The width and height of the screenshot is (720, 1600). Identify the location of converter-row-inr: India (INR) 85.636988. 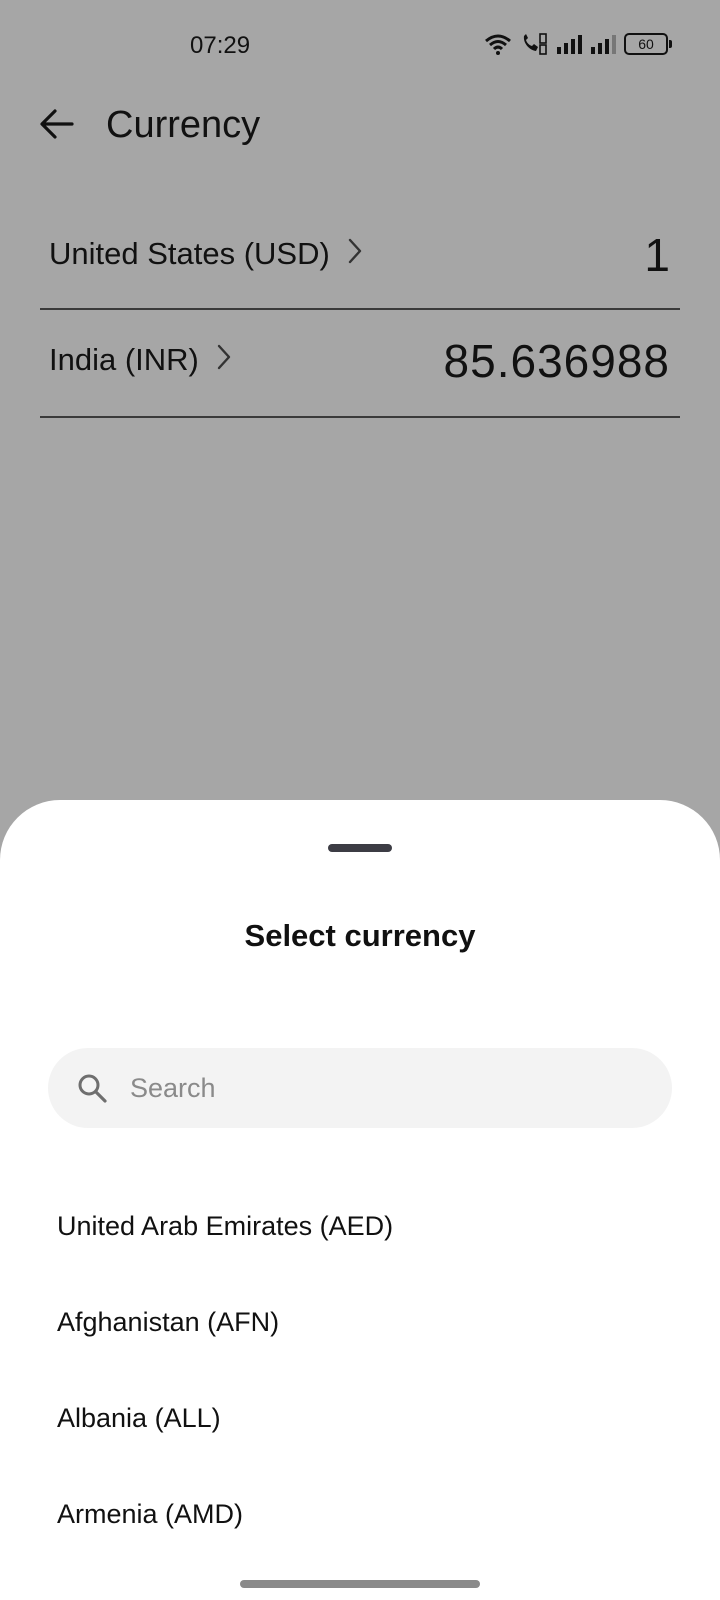
(360, 365).